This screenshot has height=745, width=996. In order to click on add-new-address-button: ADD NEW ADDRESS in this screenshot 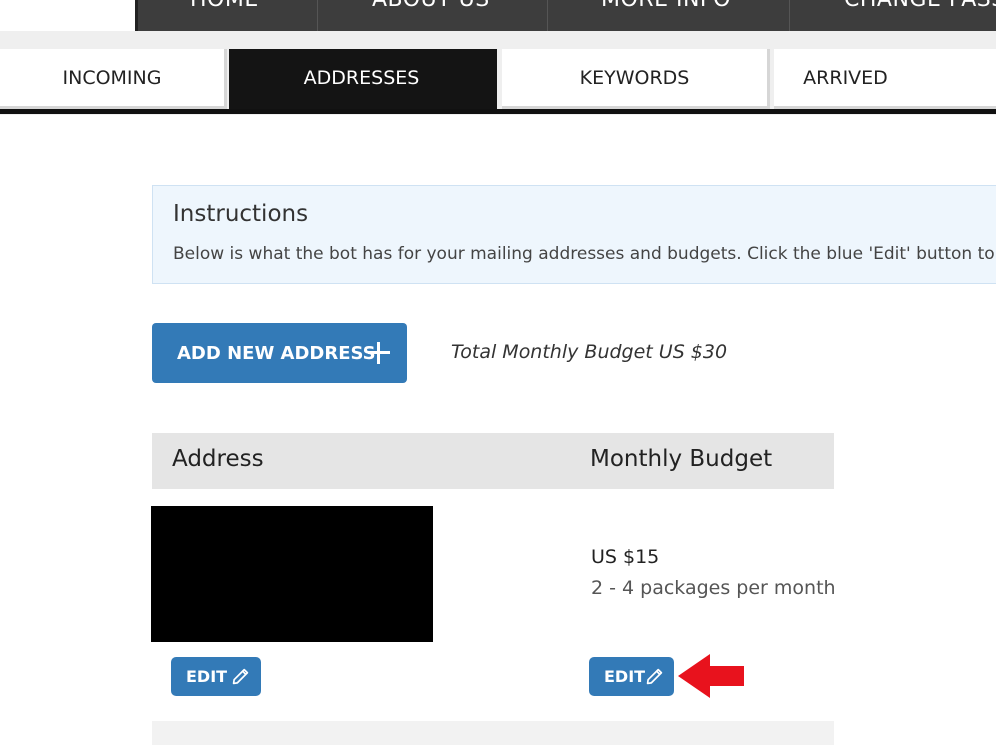, I will do `click(279, 353)`.